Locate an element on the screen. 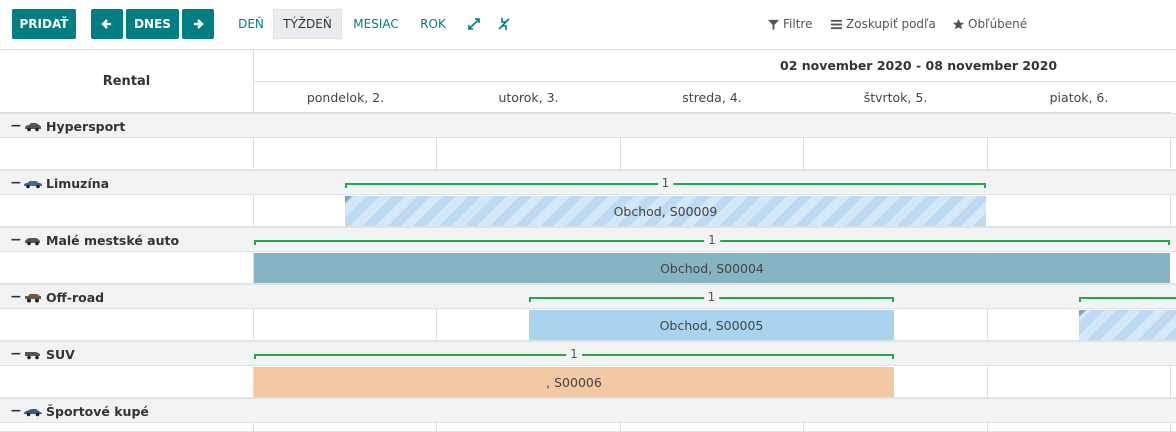 The width and height of the screenshot is (1176, 432). collapse-icon is located at coordinates (504, 24).